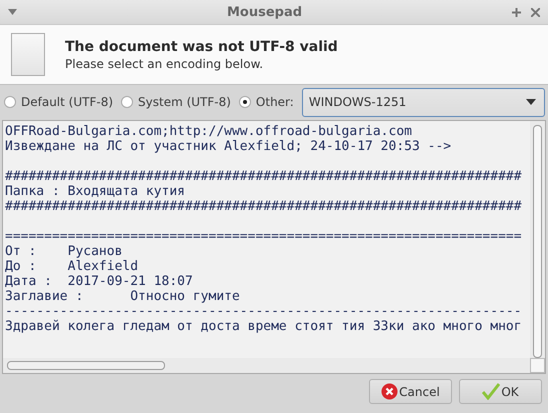 This screenshot has height=413, width=548. Describe the element at coordinates (12, 12) in the screenshot. I see `menu-caret-icon` at that location.